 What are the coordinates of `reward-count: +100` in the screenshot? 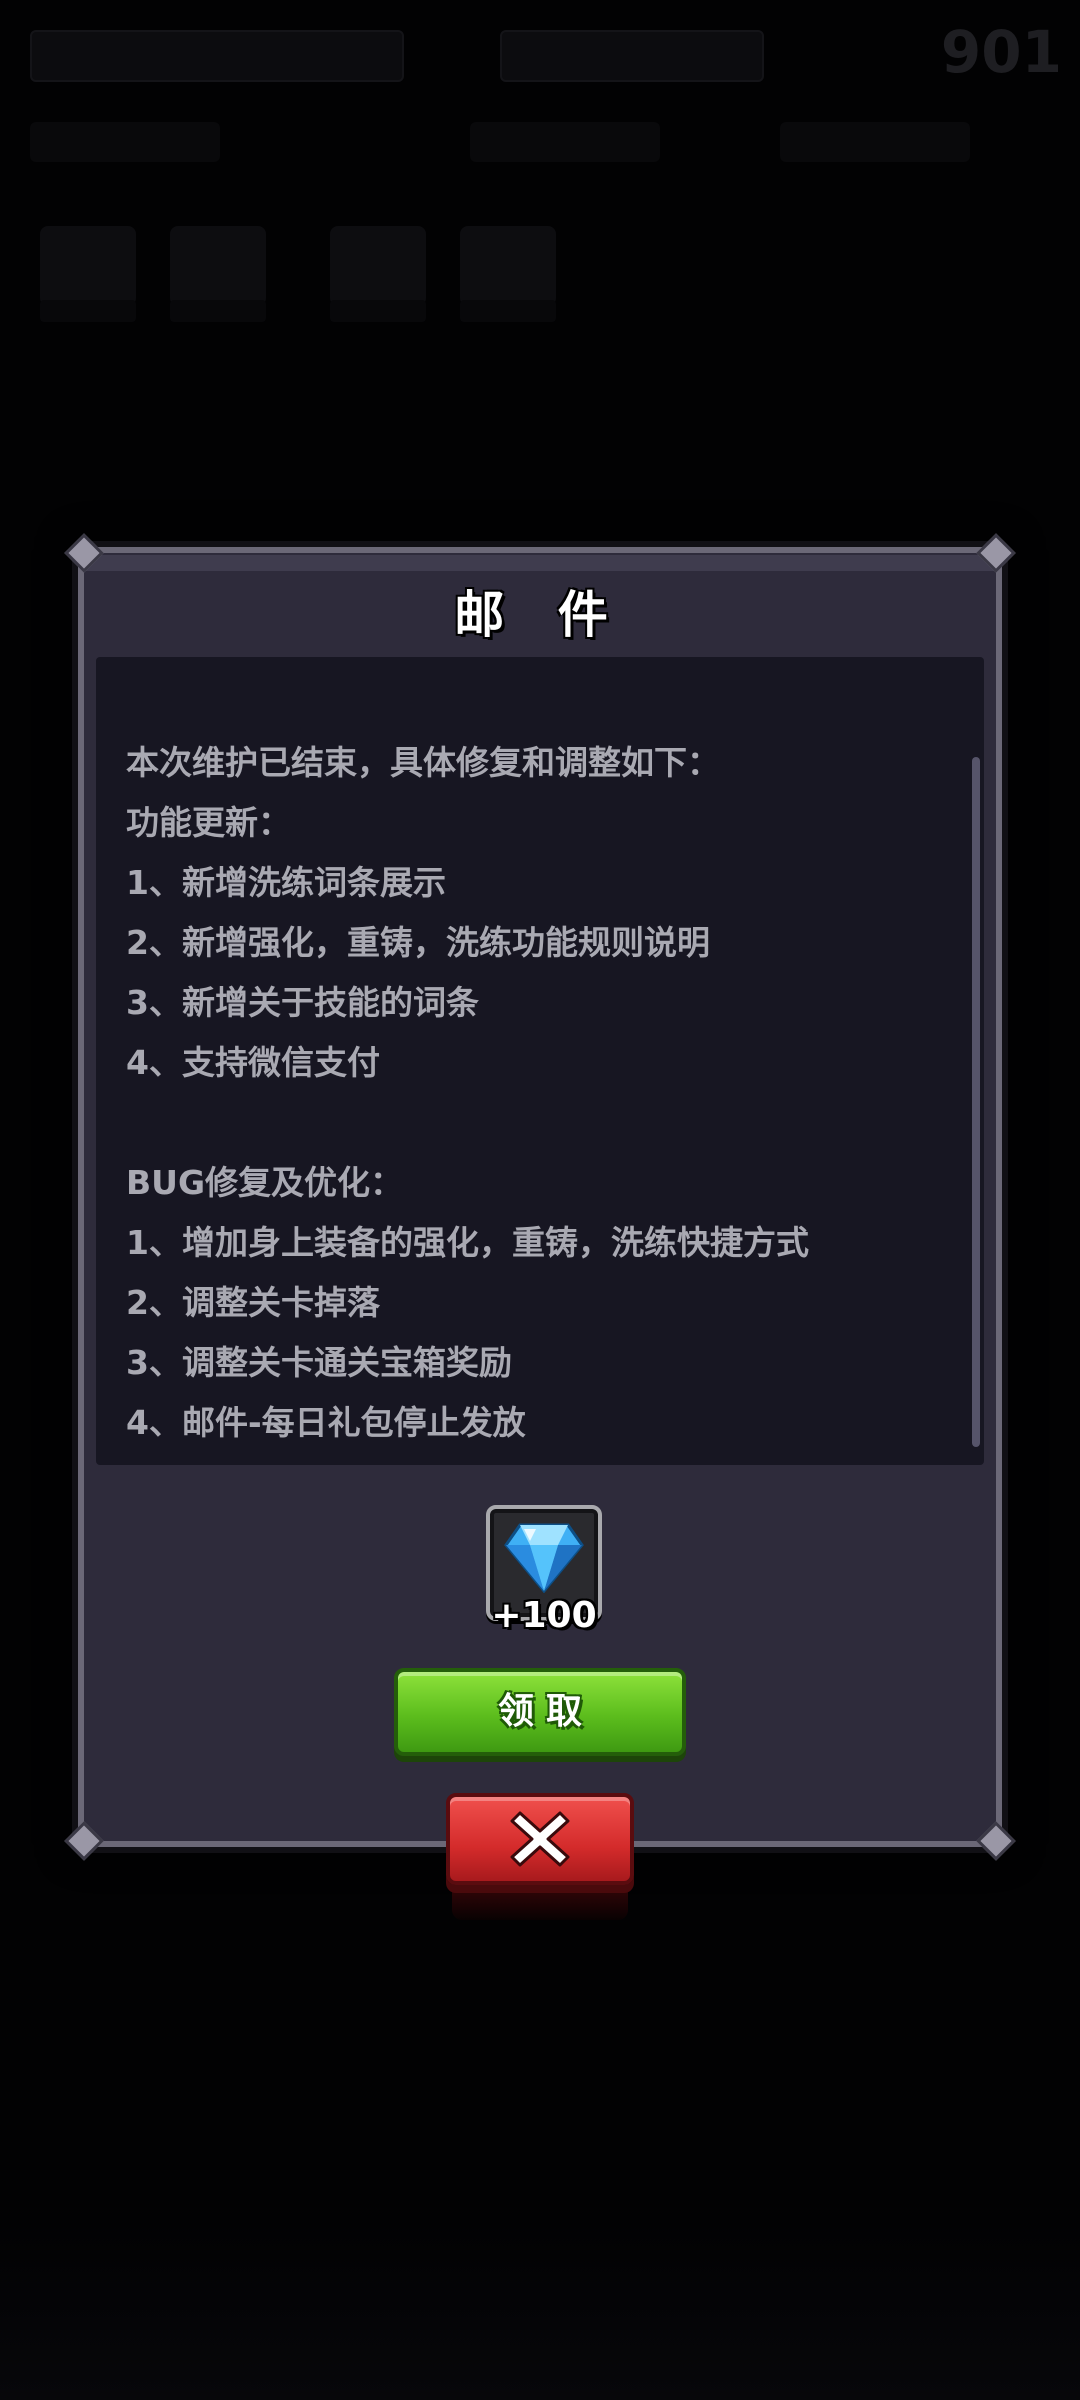 It's located at (544, 1615).